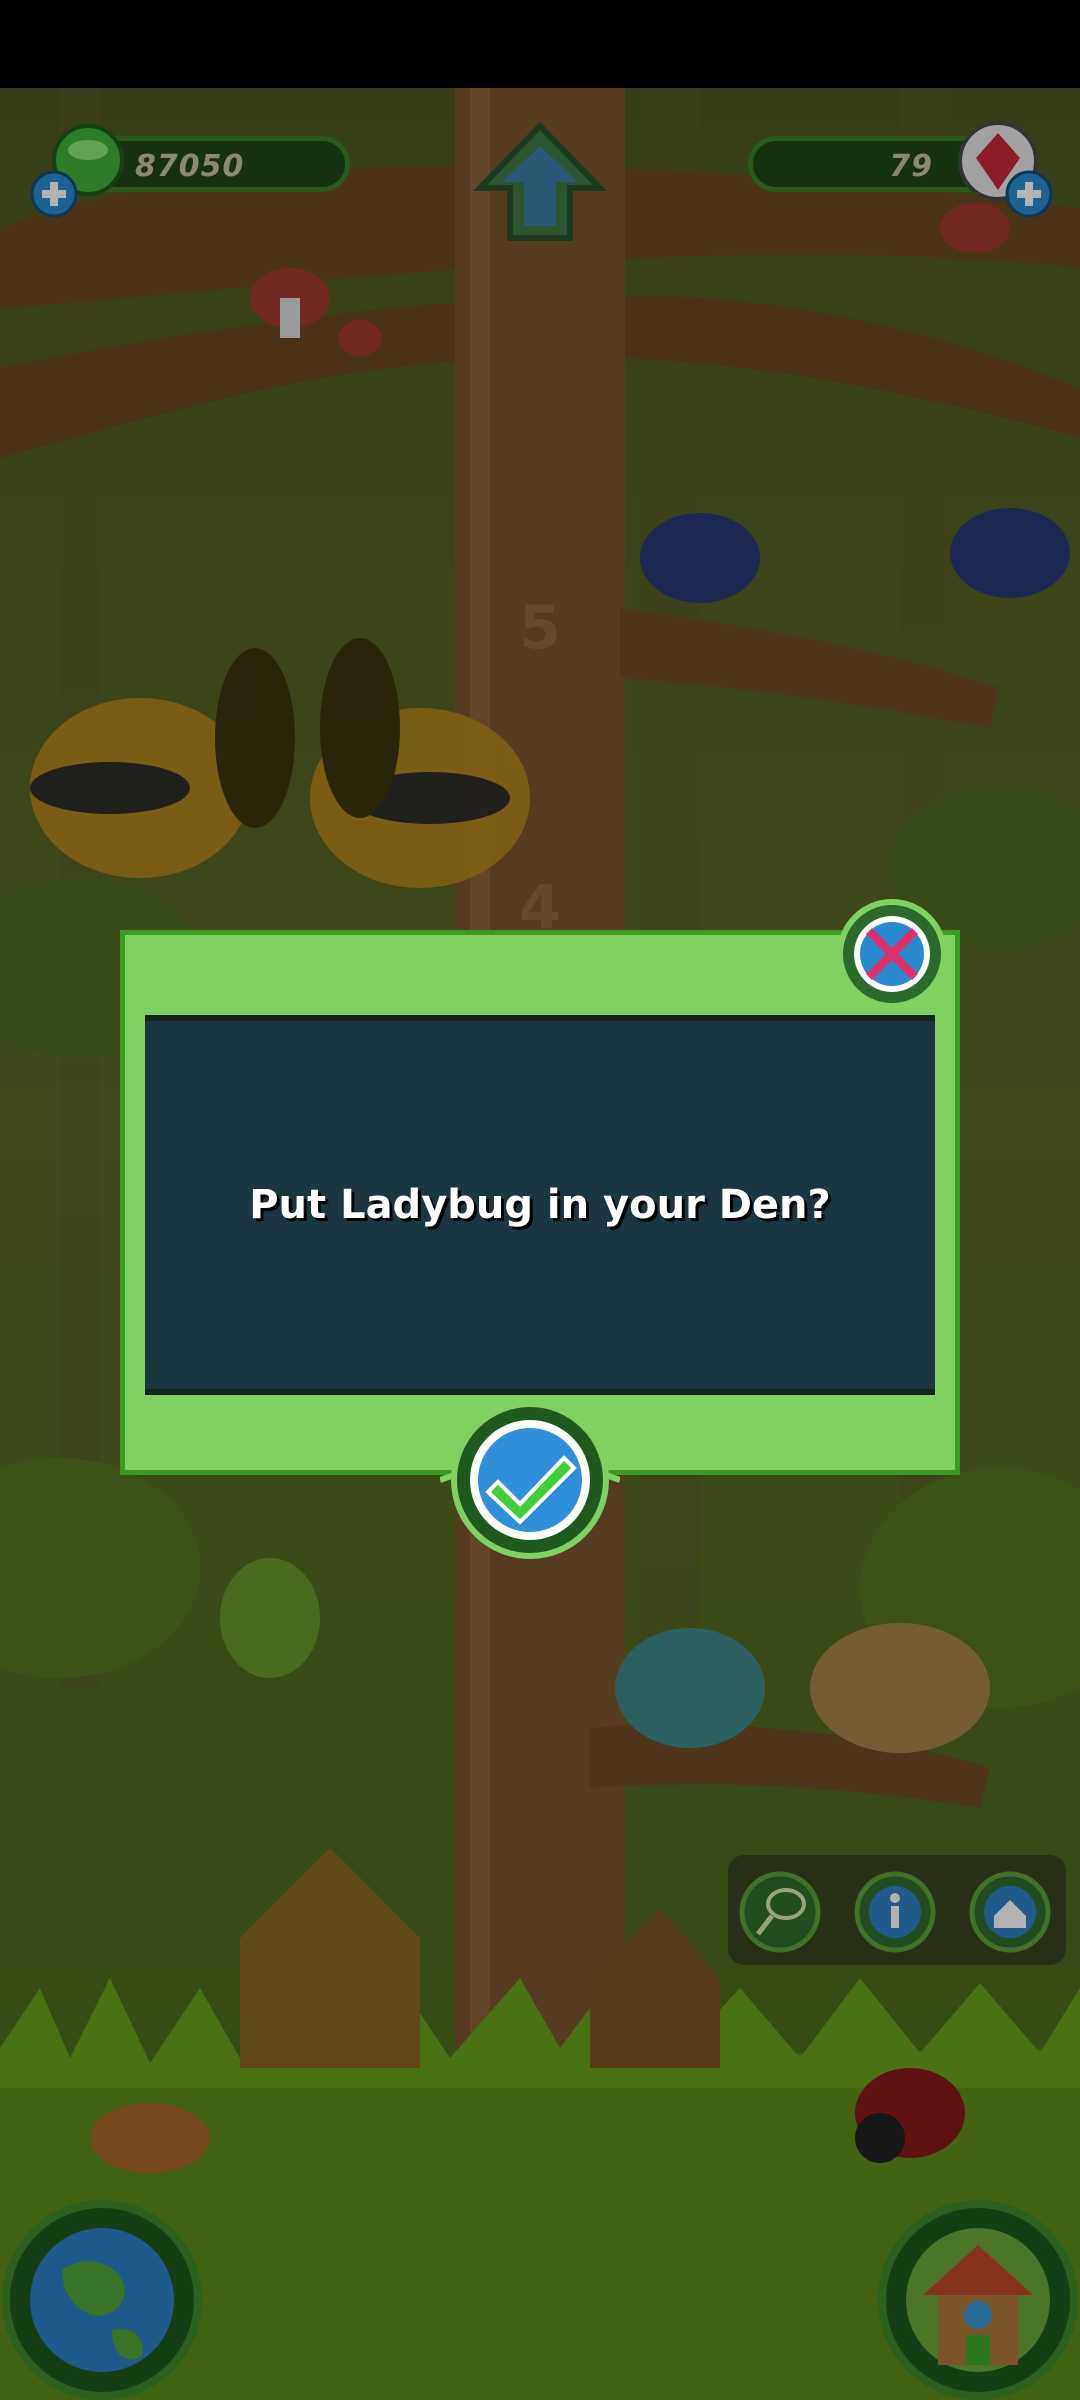 The width and height of the screenshot is (1080, 2400). I want to click on status-bar, so click(540, 44).